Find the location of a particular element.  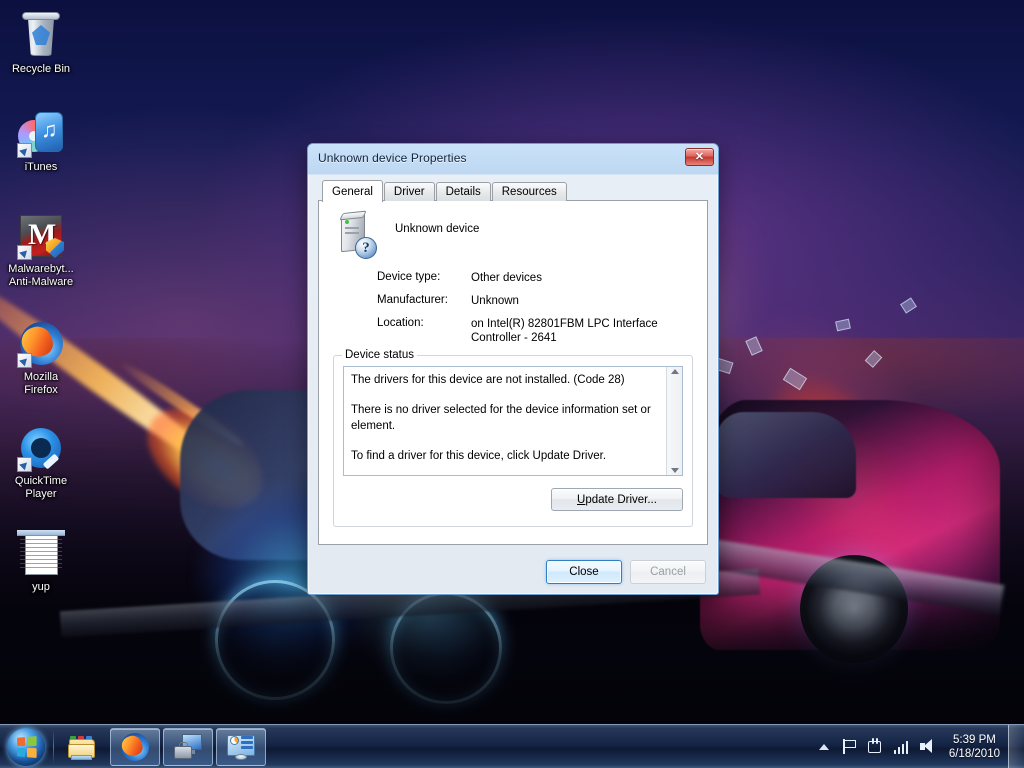

close-button: Close is located at coordinates (584, 572).